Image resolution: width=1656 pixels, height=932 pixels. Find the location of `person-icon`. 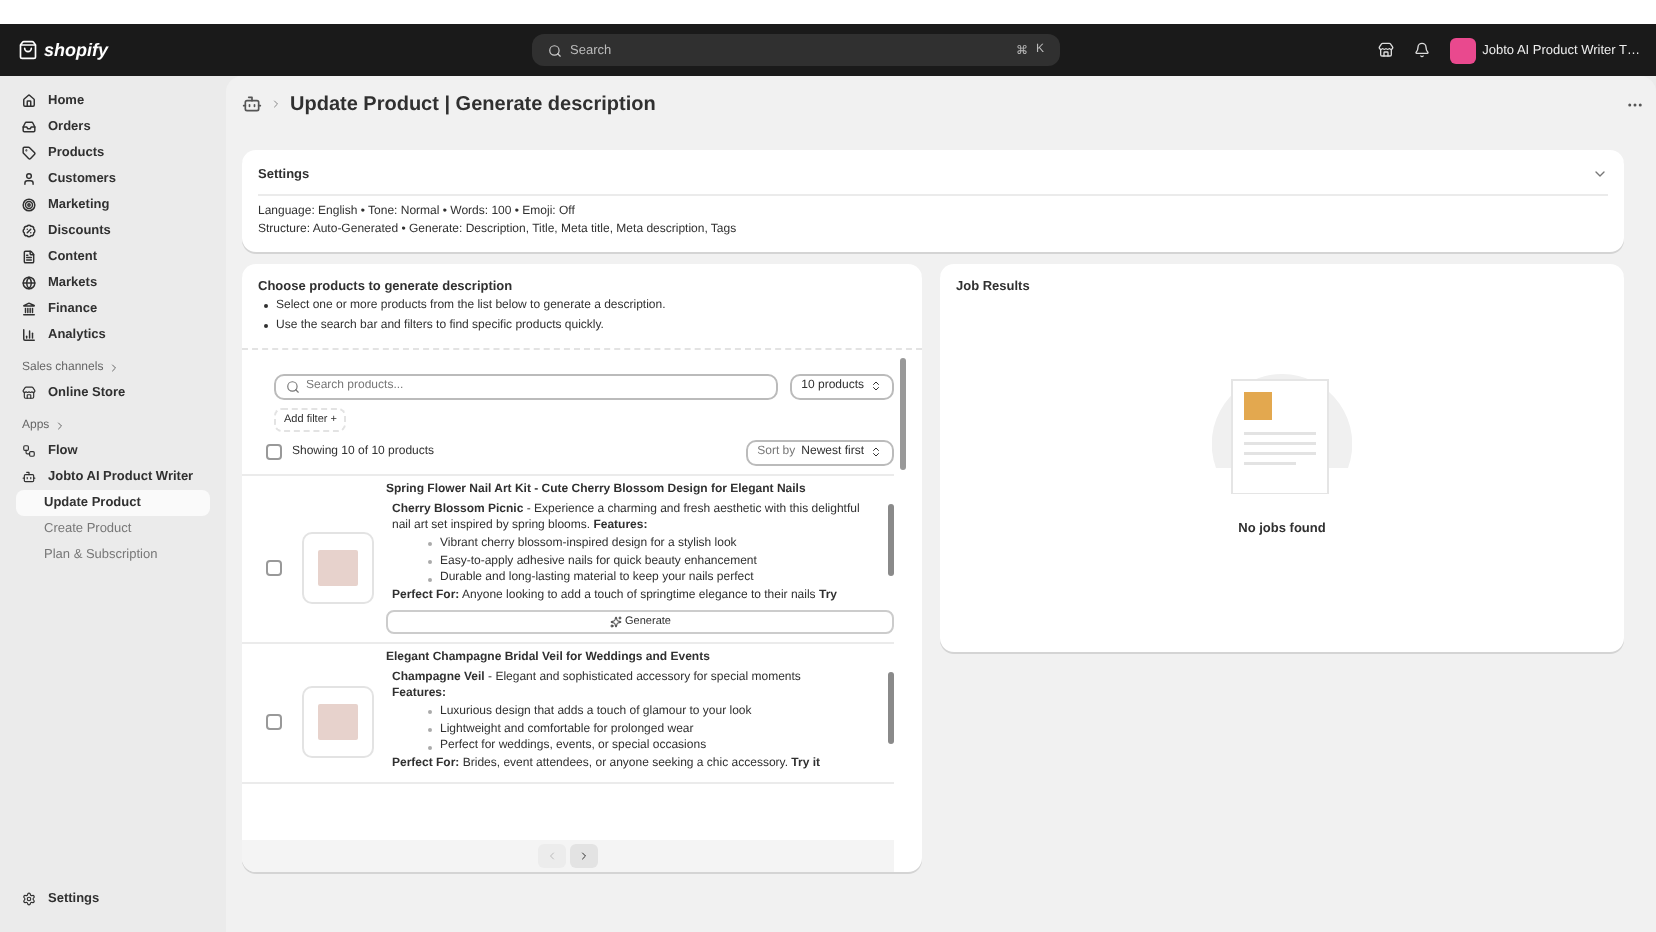

person-icon is located at coordinates (29, 179).